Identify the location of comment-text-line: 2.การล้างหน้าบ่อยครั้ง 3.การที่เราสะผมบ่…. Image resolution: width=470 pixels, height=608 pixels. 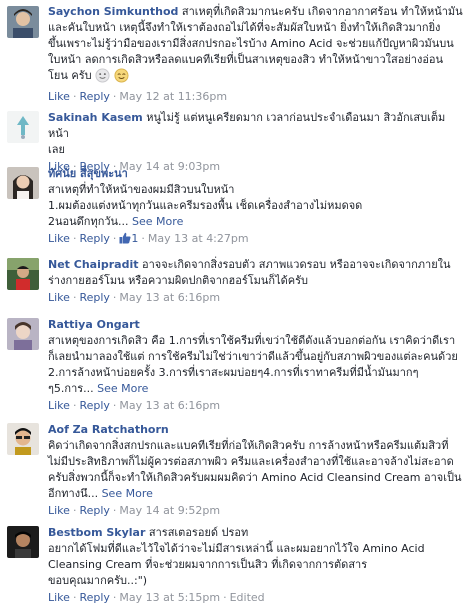
(233, 372).